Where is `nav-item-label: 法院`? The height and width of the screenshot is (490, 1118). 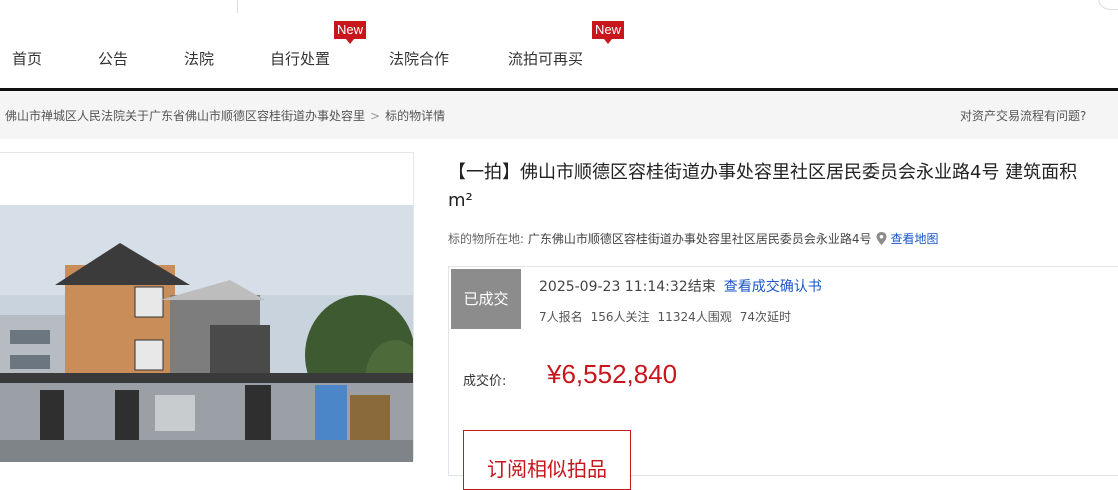 nav-item-label: 法院 is located at coordinates (199, 59).